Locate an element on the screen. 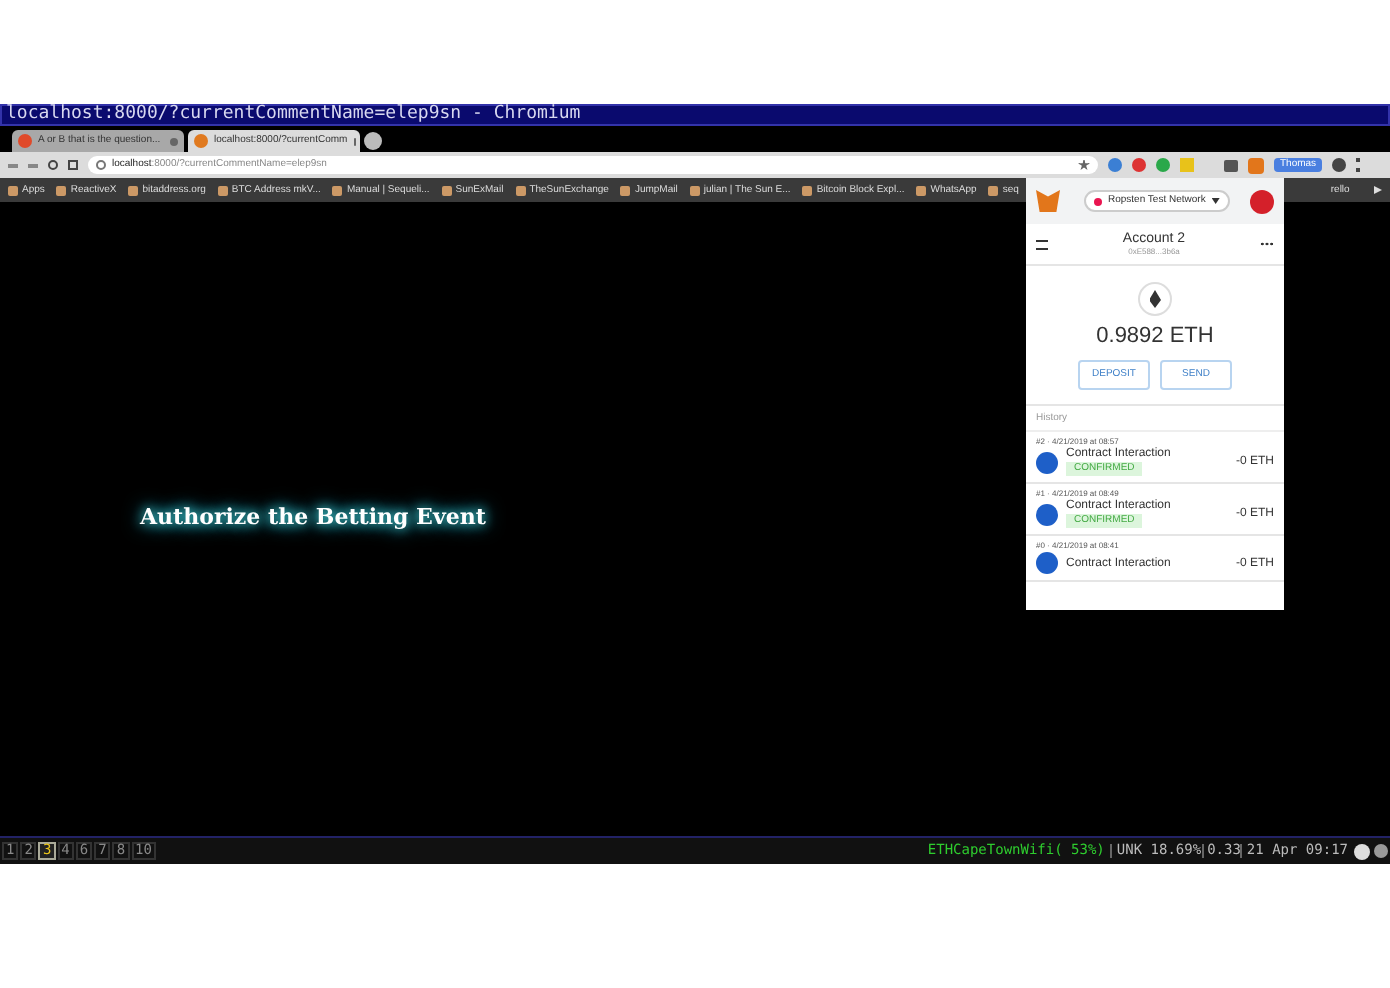  info-icon is located at coordinates (101, 165).